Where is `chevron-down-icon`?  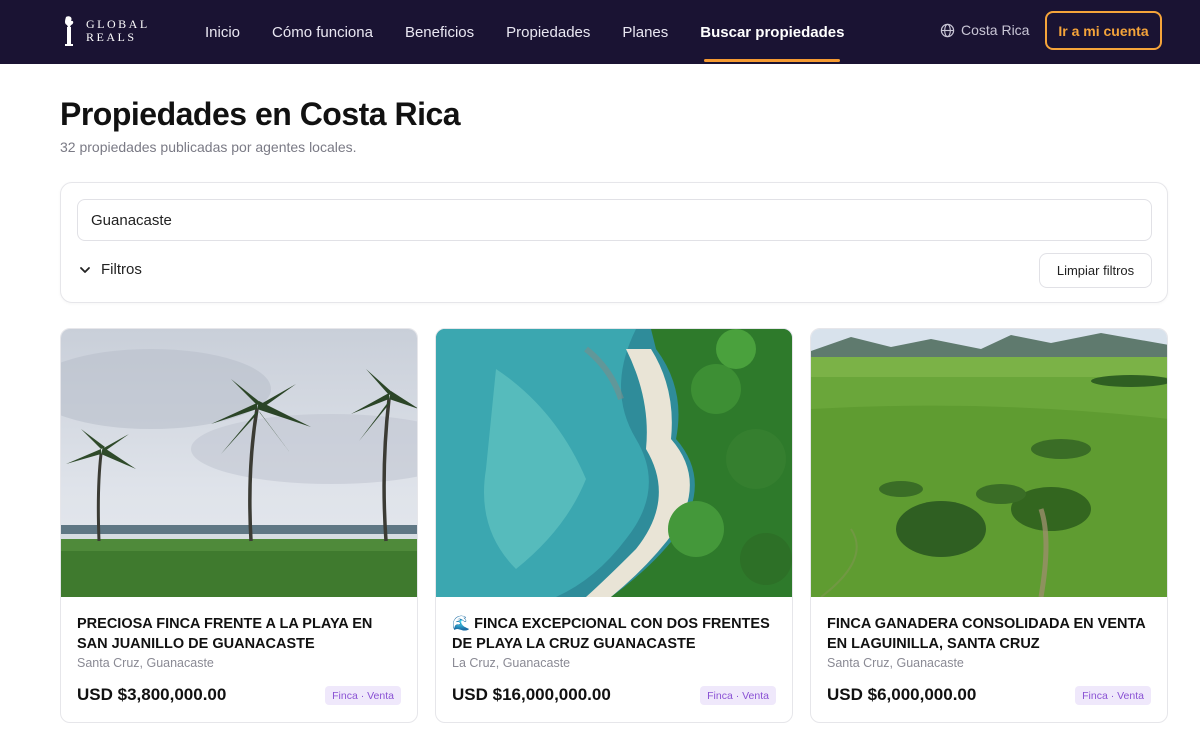
chevron-down-icon is located at coordinates (85, 269).